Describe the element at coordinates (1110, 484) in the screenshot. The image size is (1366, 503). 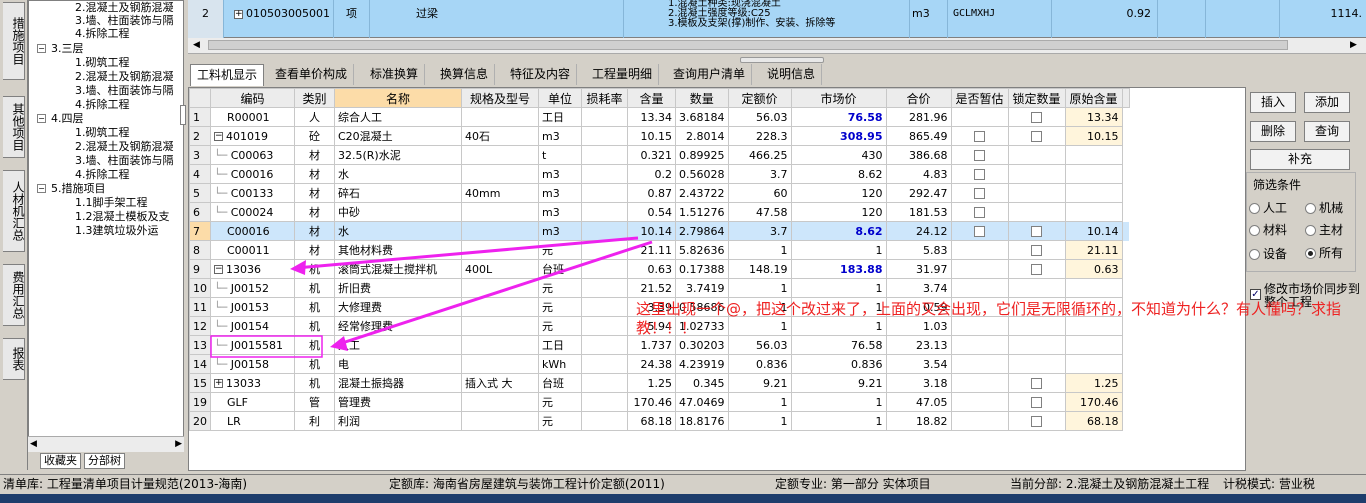
I see `status-current-section: 当前分部: 2.混凝土及钢筋混凝土工程` at that location.